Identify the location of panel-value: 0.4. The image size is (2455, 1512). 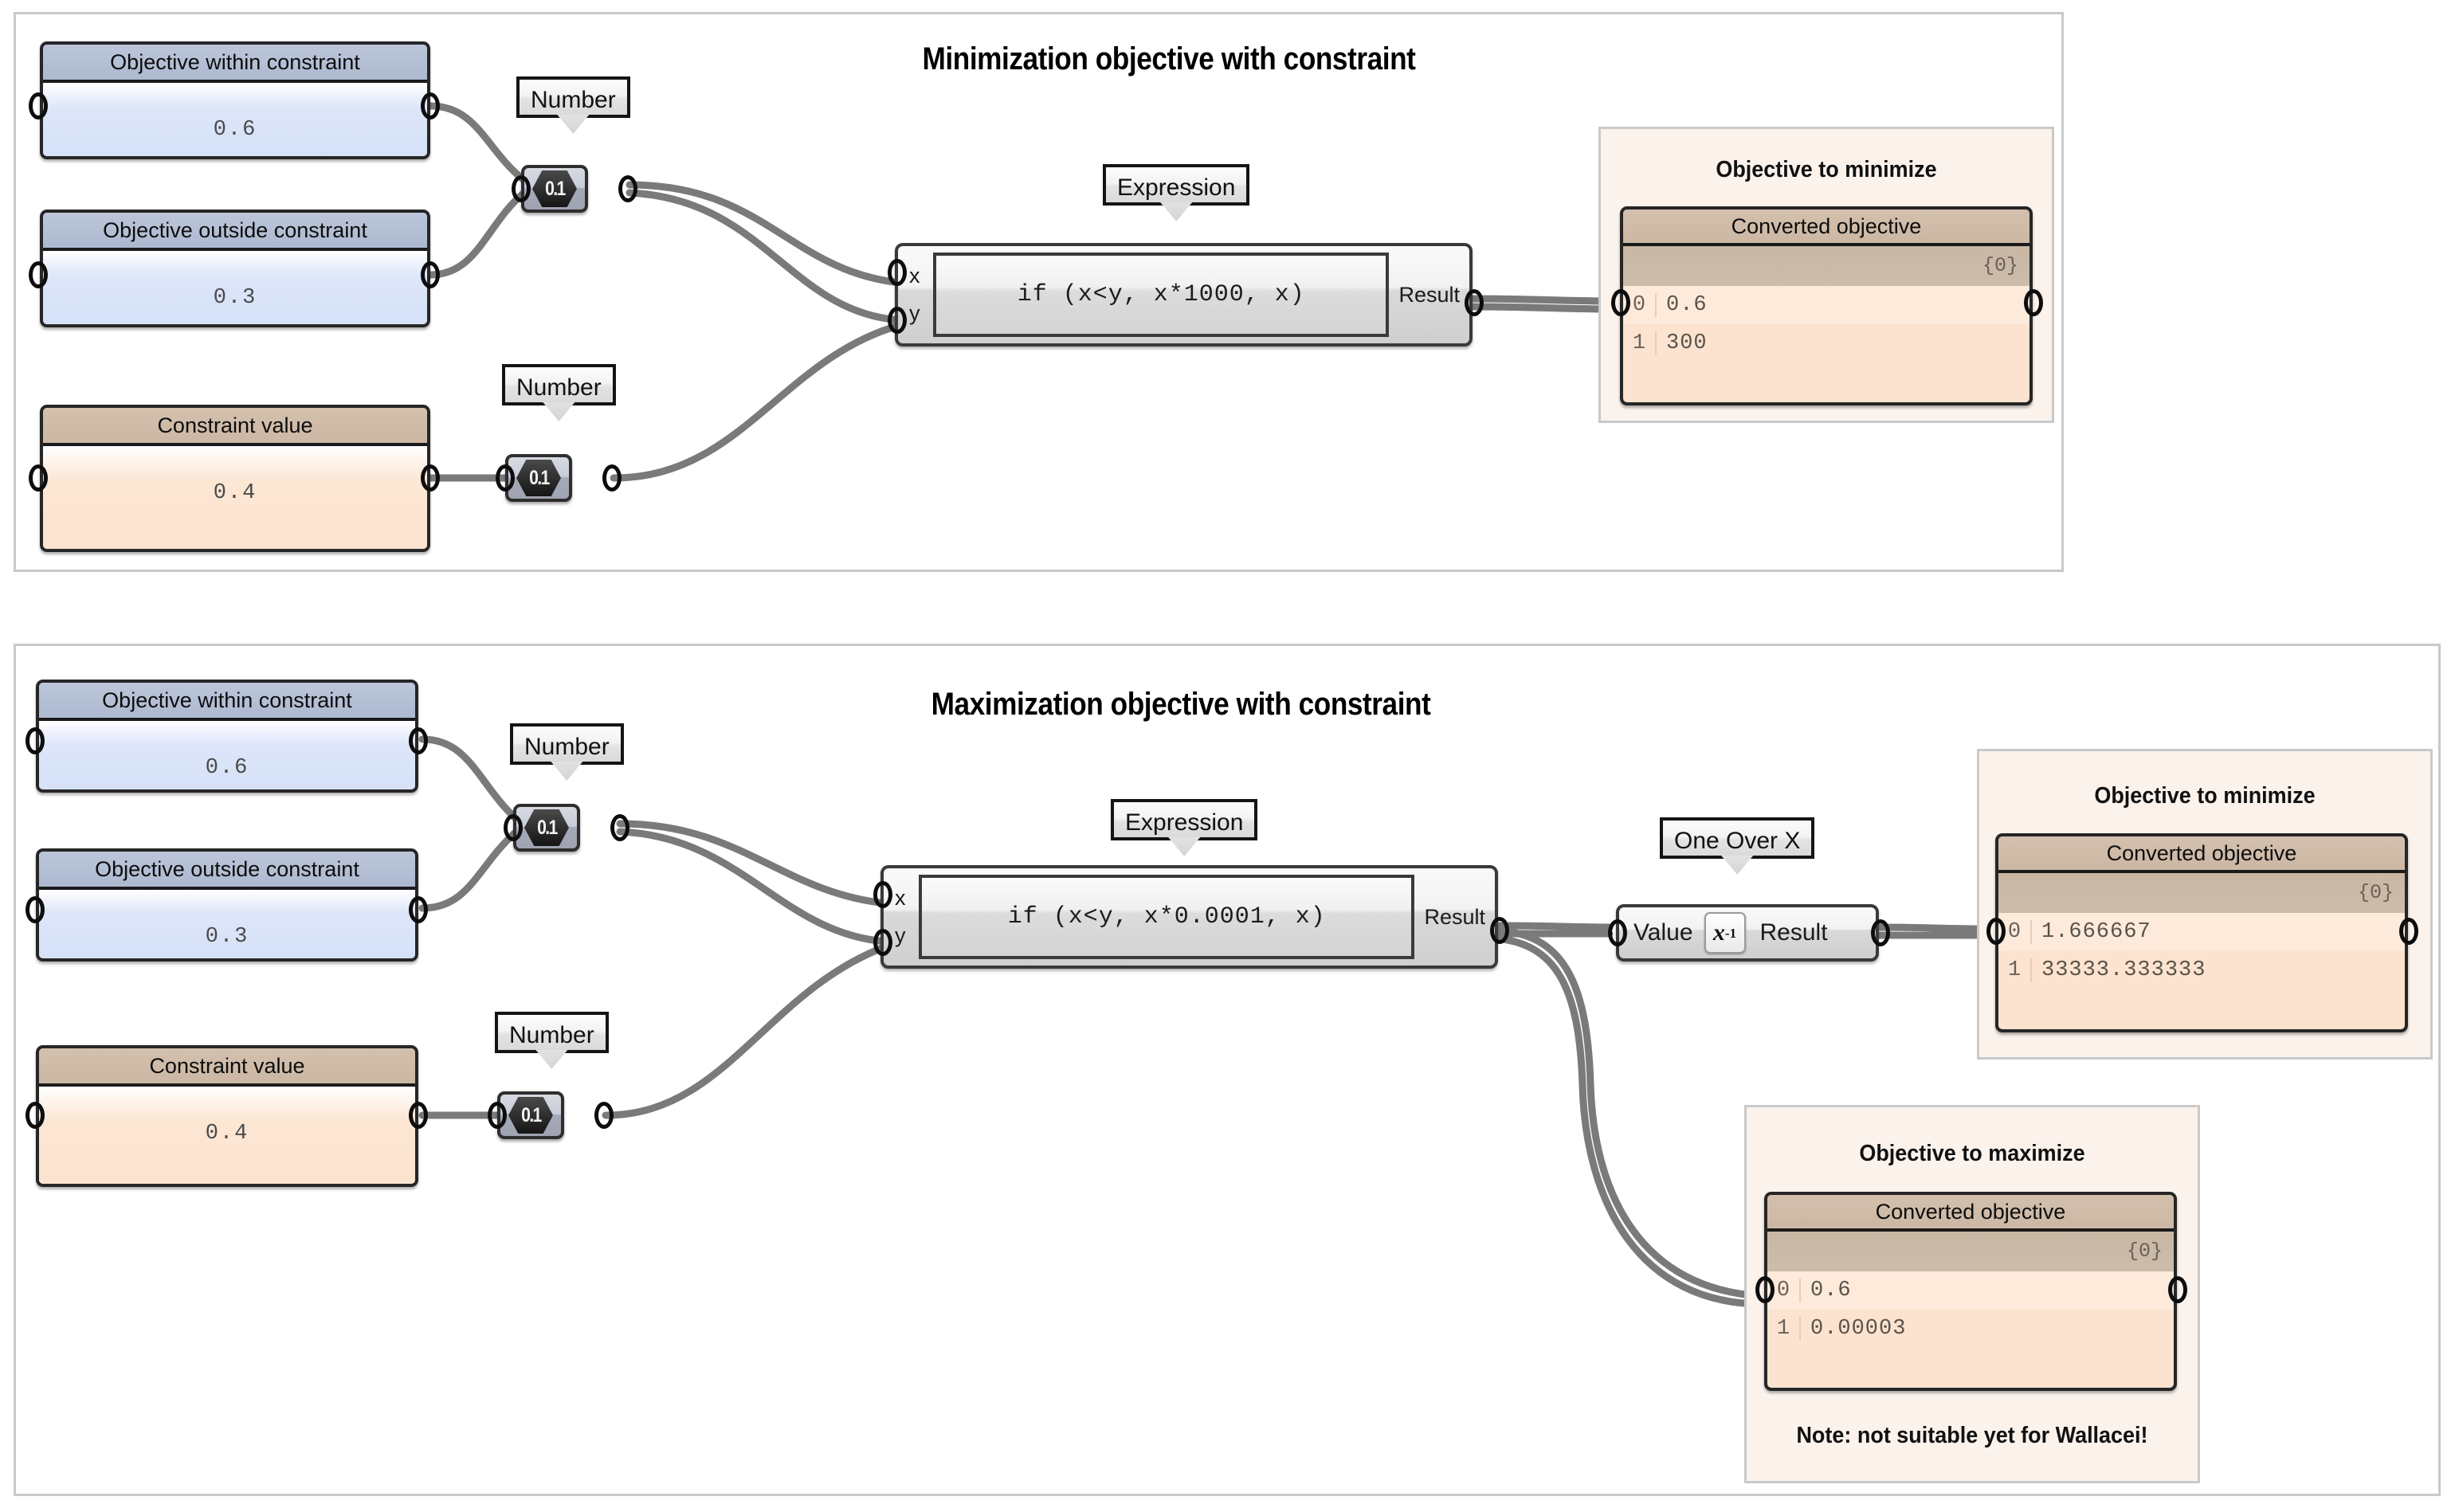
(235, 493).